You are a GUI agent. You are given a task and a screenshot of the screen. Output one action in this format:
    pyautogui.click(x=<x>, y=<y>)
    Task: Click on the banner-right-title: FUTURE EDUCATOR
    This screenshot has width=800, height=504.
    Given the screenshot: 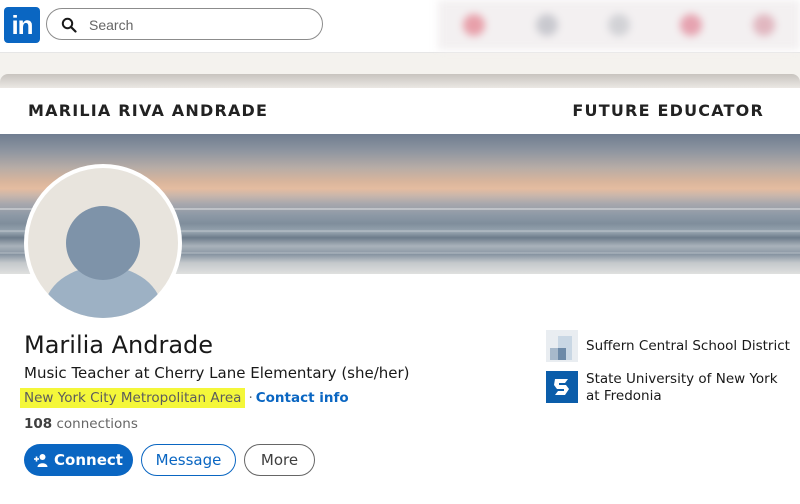 What is the action you would take?
    pyautogui.click(x=668, y=110)
    